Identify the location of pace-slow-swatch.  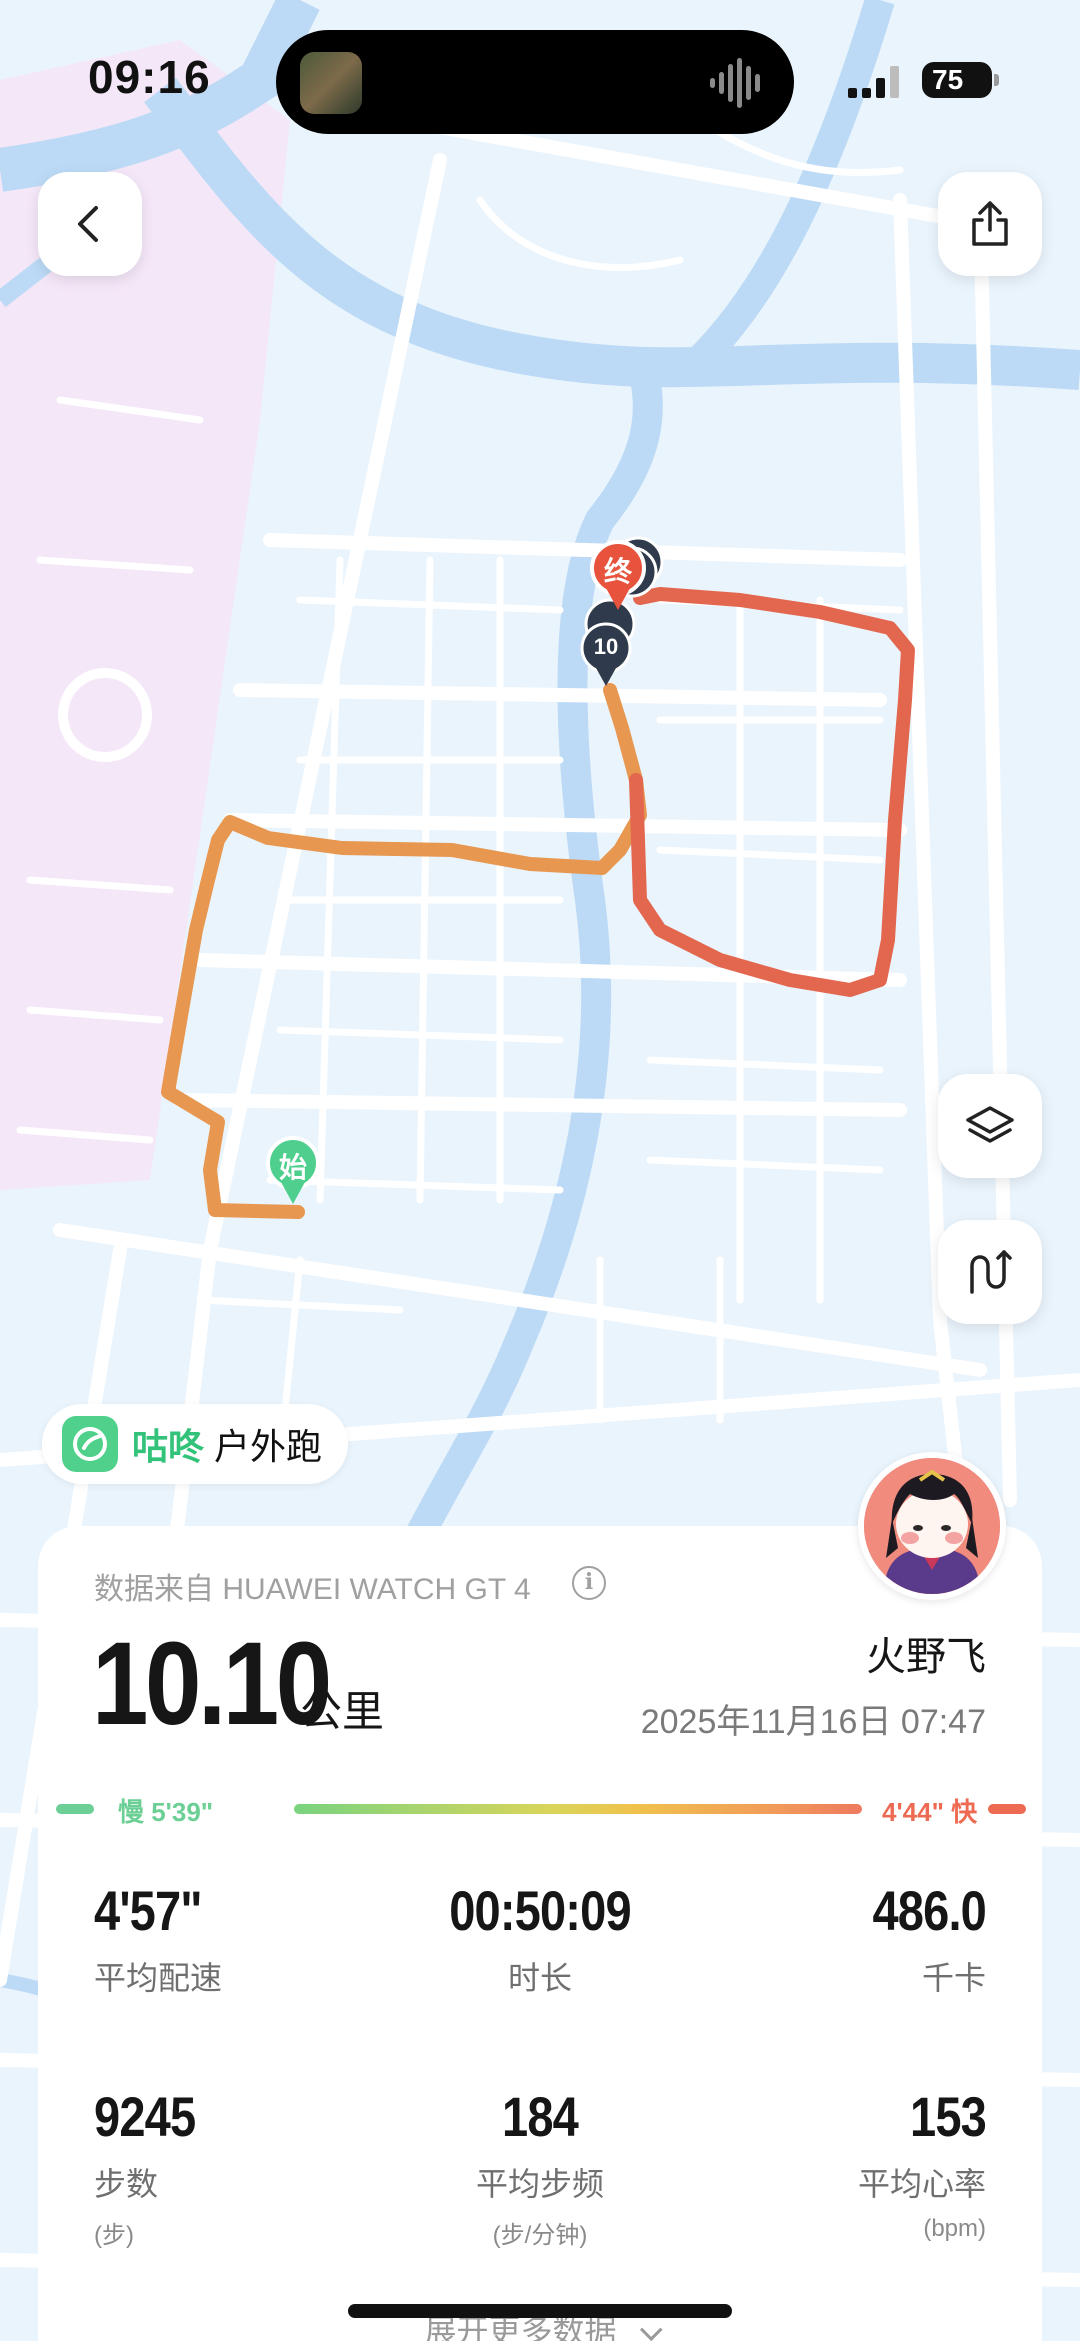
(75, 1809).